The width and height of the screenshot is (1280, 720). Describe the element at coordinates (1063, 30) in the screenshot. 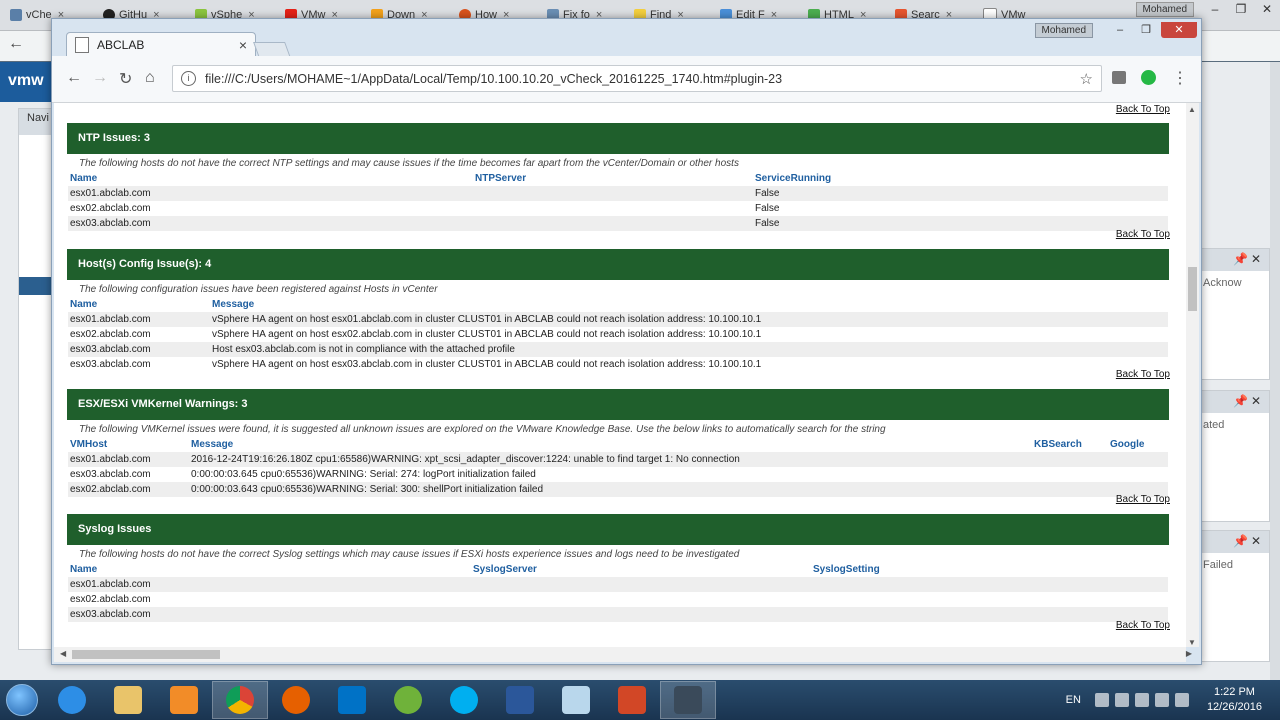

I see `profile-badge: Mohamed` at that location.